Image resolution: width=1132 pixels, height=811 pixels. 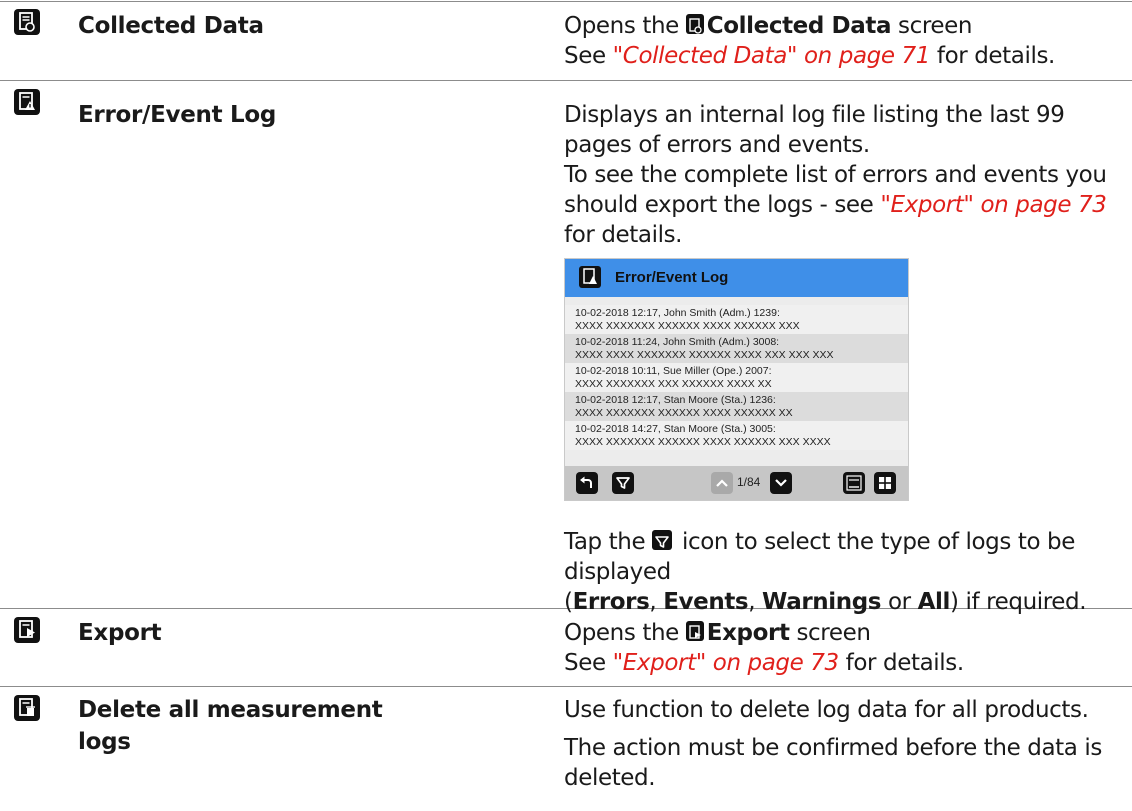 What do you see at coordinates (687, 325) in the screenshot?
I see `log-entry-message: XXXX XXXXXXX XXXXXX XXXX XXXXXX XXX` at bounding box center [687, 325].